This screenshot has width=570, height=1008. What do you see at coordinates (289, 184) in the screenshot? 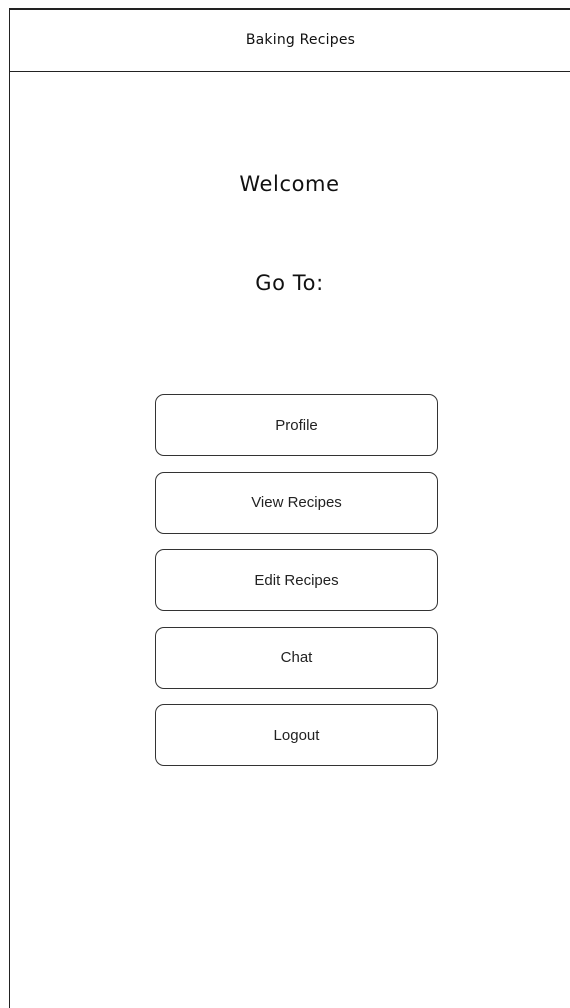
I see `welcome-heading: Welcome` at bounding box center [289, 184].